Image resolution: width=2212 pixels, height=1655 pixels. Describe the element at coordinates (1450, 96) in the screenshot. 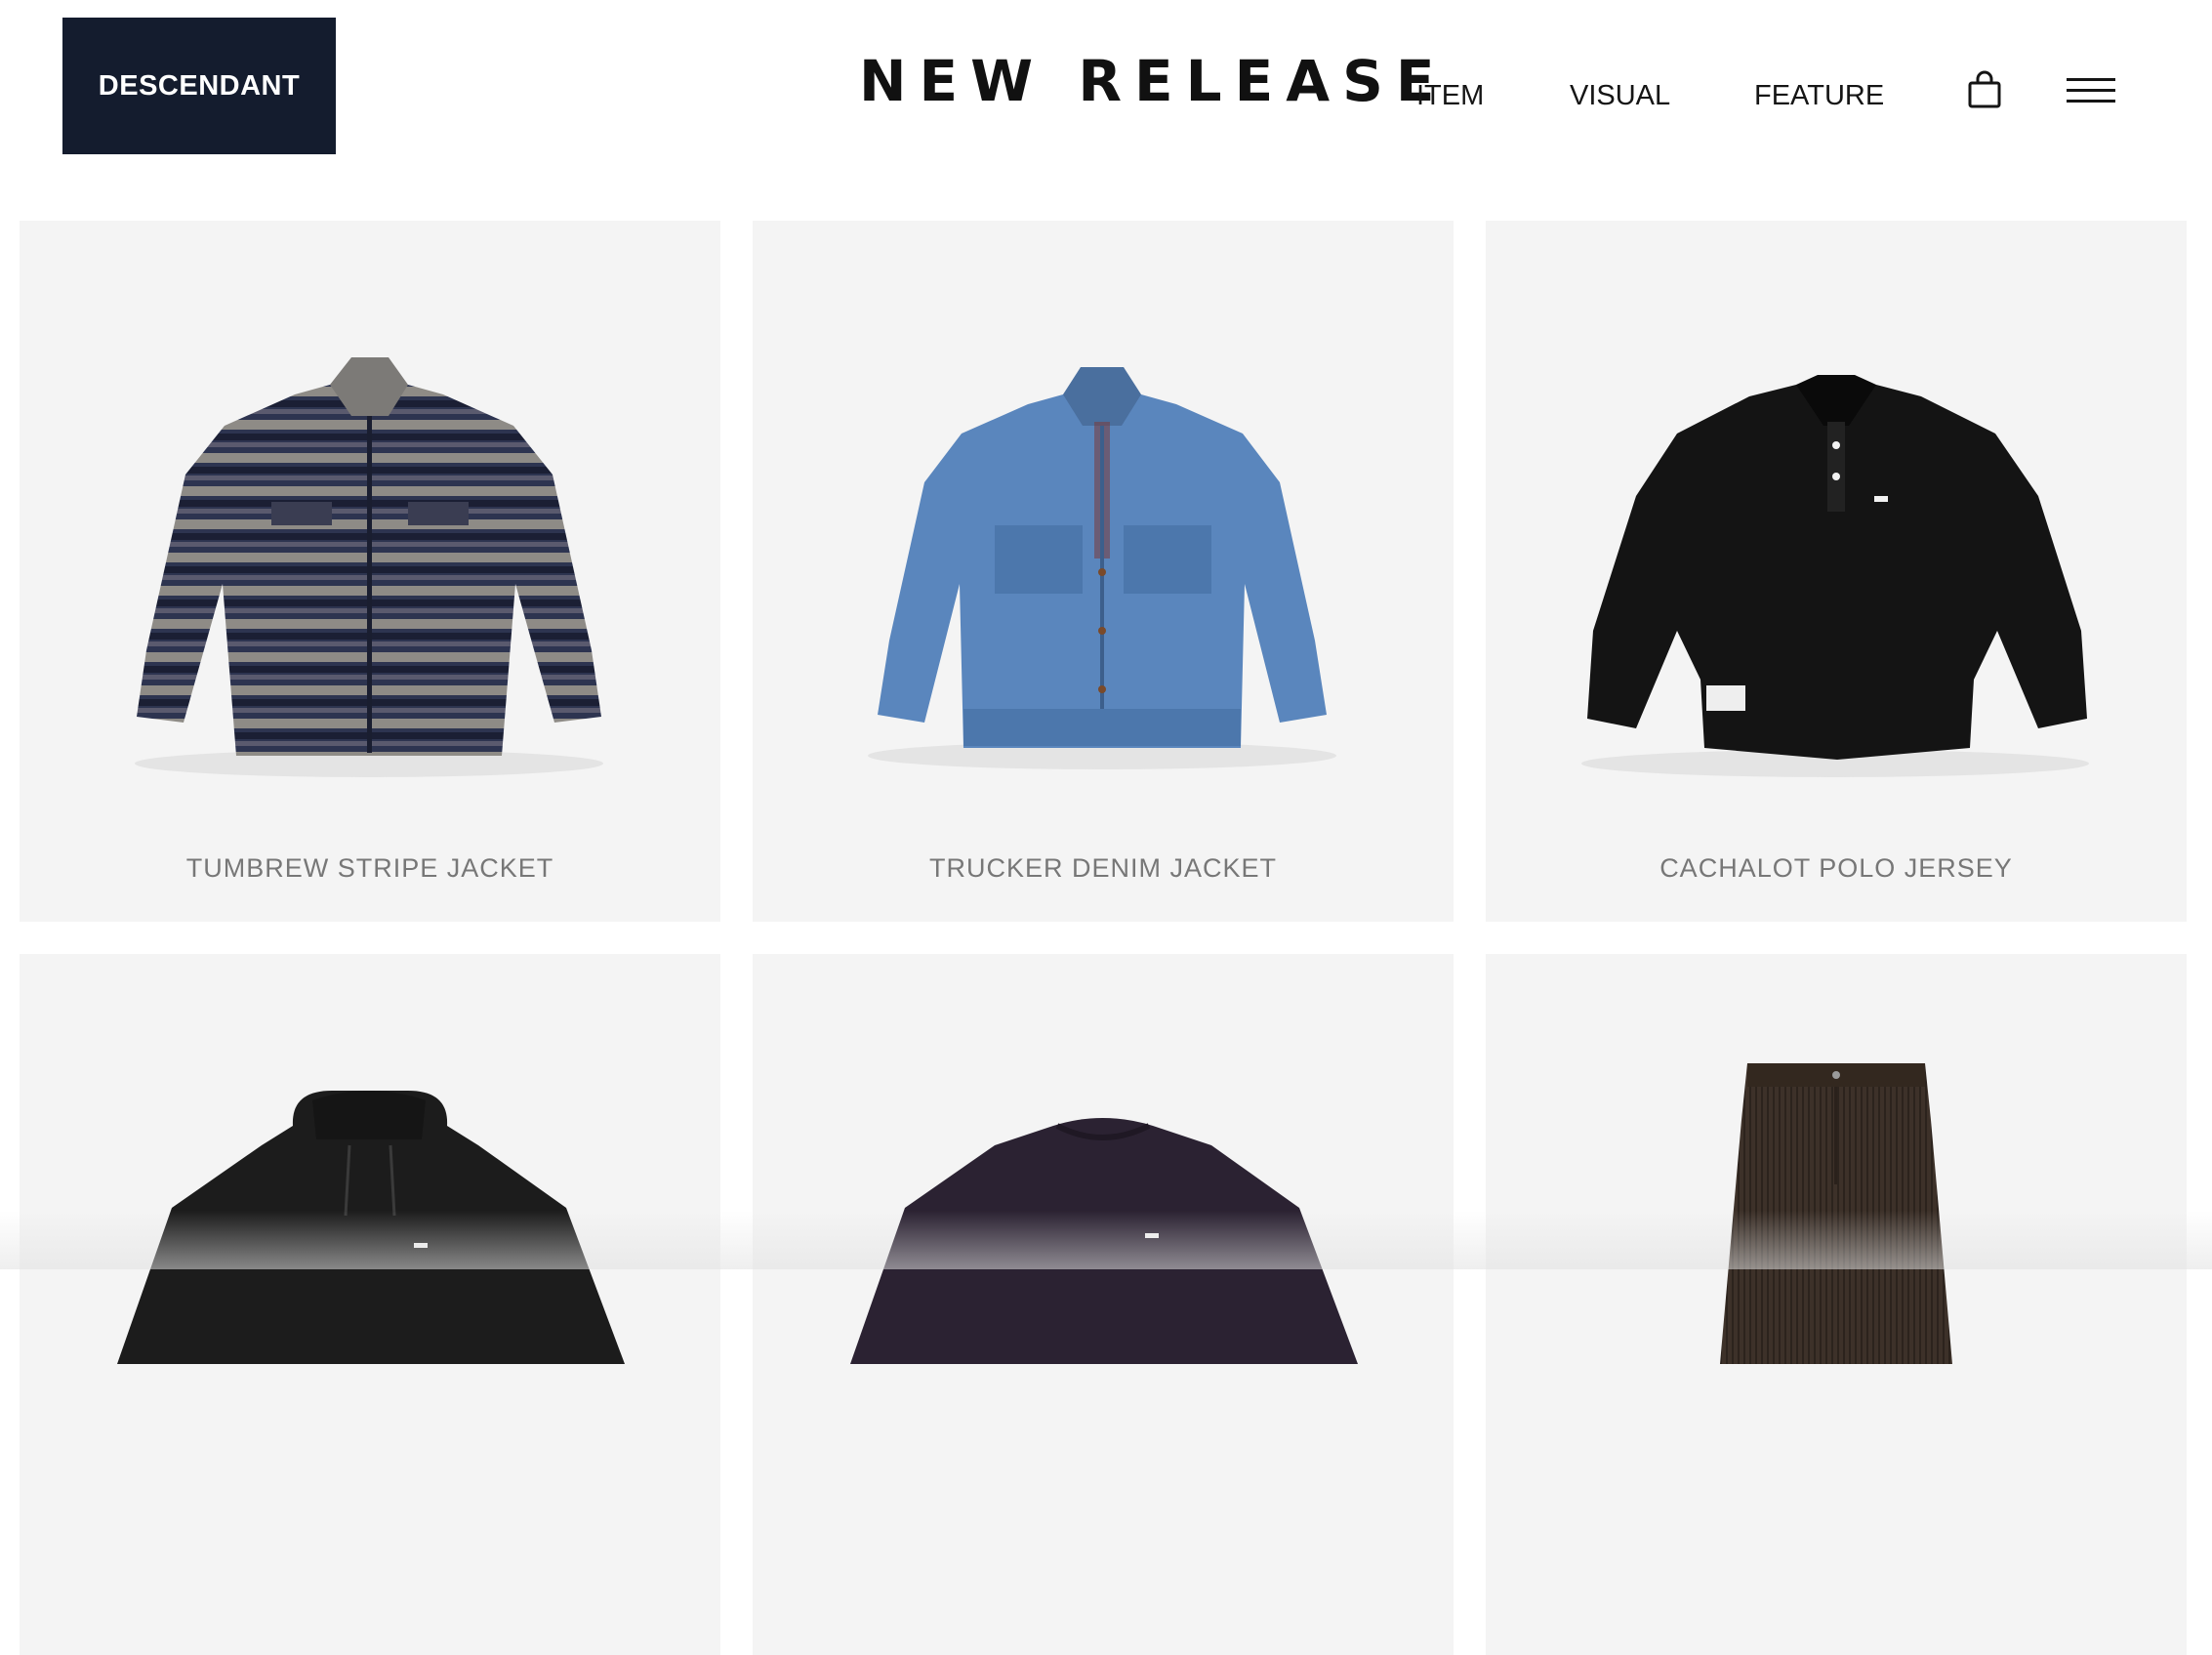

I see `nav-item: ITEM` at that location.